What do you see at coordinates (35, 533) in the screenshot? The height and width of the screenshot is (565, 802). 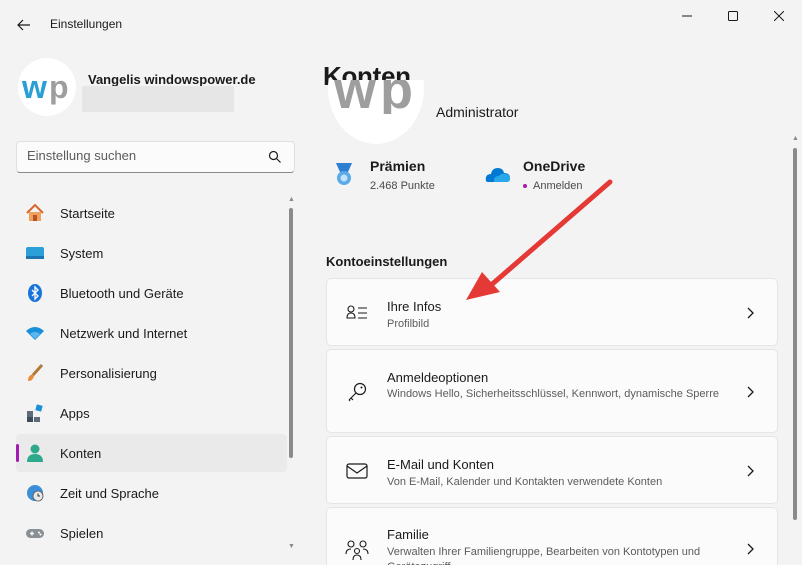 I see `gamepad-icon` at bounding box center [35, 533].